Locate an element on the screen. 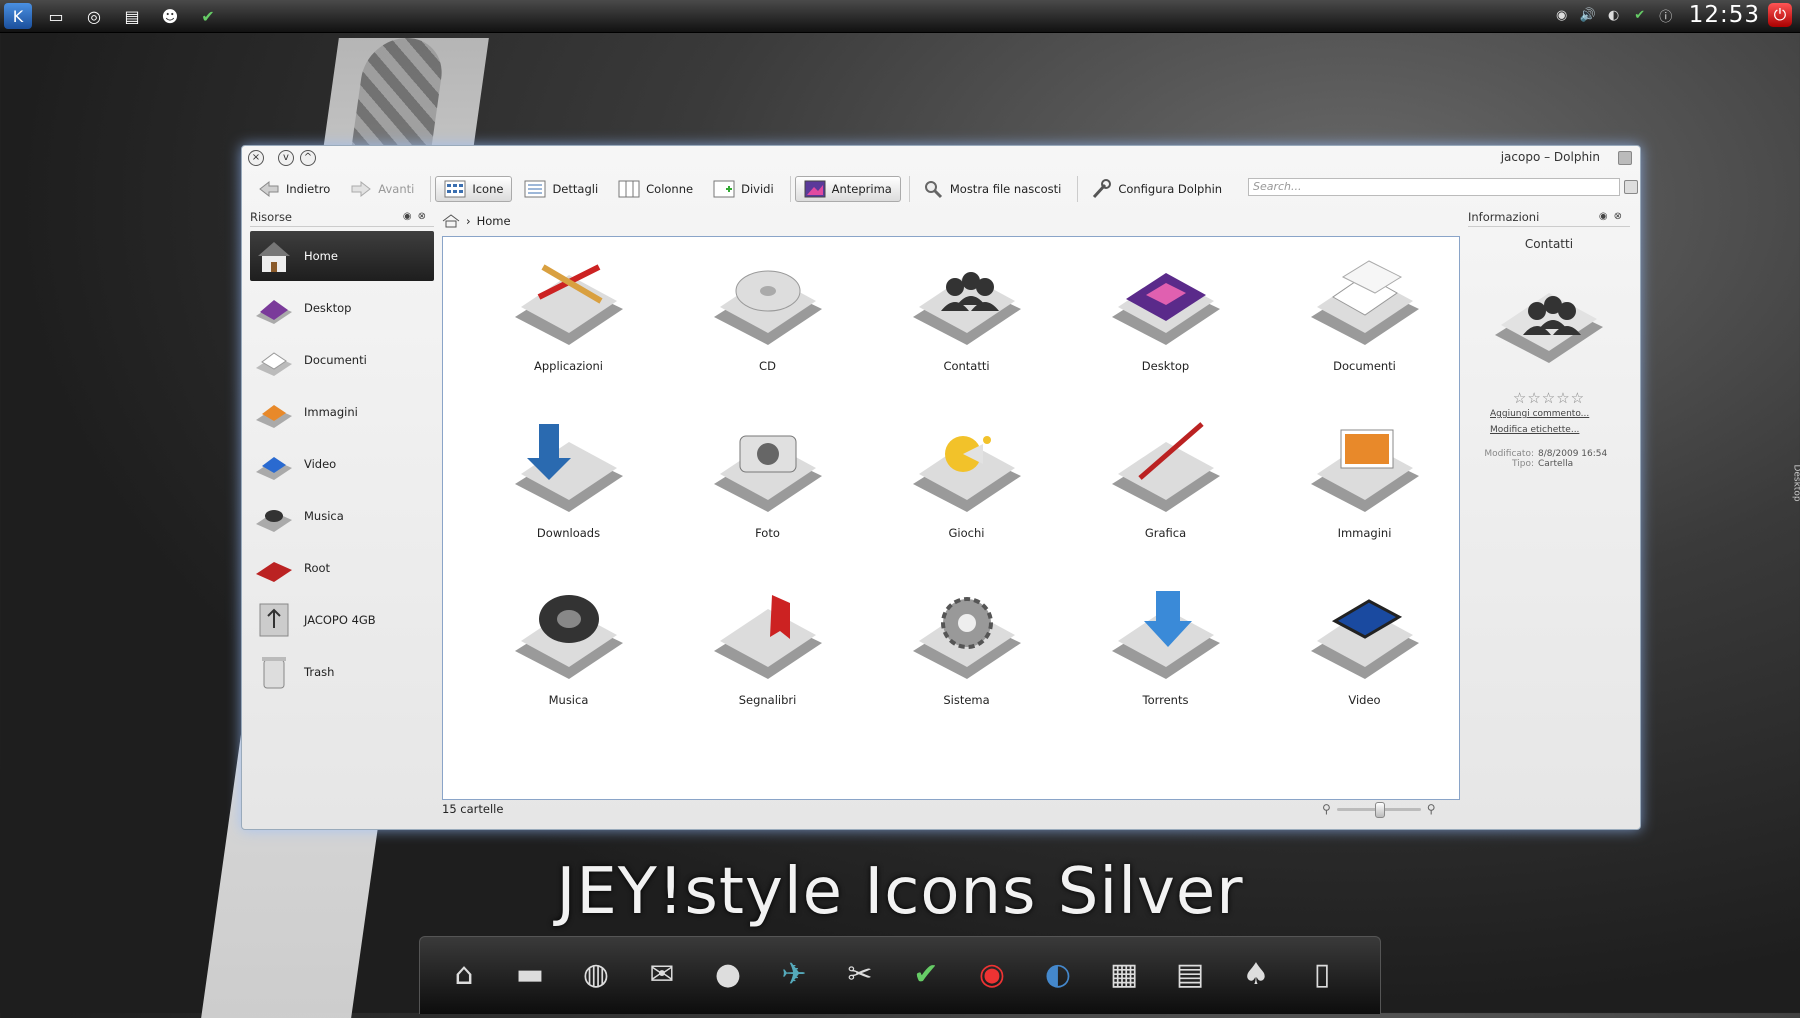  folder-label: Foto is located at coordinates (767, 533).